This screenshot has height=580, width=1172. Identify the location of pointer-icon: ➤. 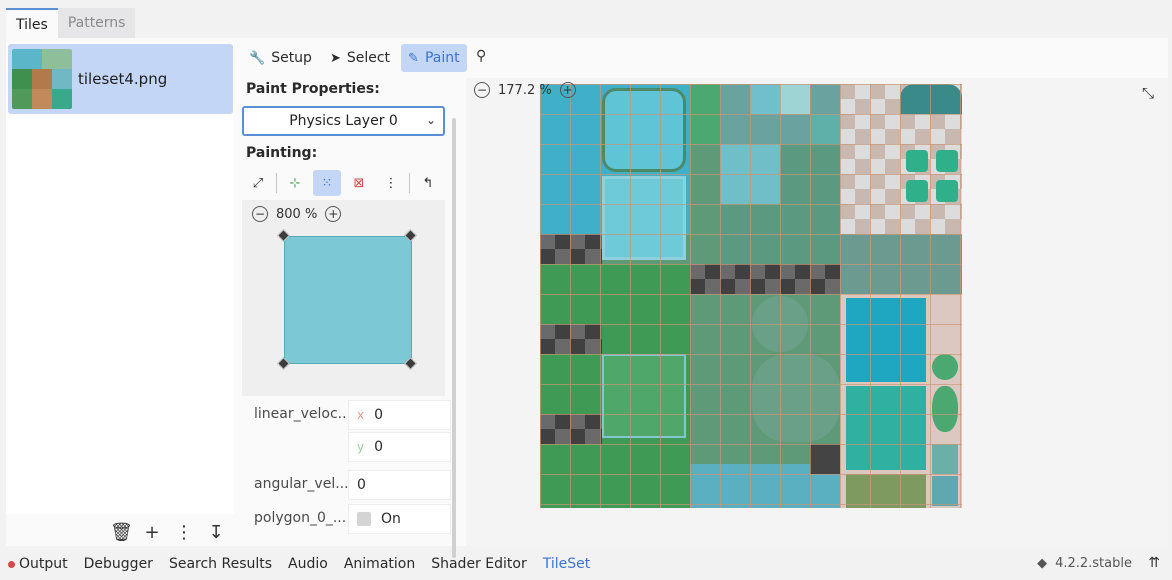
(335, 58).